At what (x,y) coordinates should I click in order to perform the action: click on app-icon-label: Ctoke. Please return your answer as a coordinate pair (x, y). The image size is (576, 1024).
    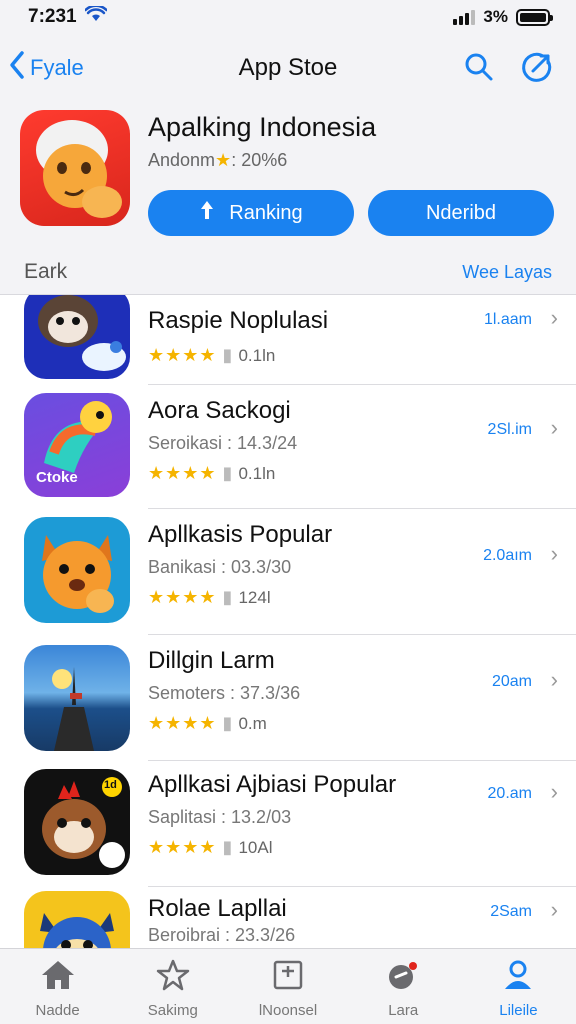
    Looking at the image, I should click on (57, 477).